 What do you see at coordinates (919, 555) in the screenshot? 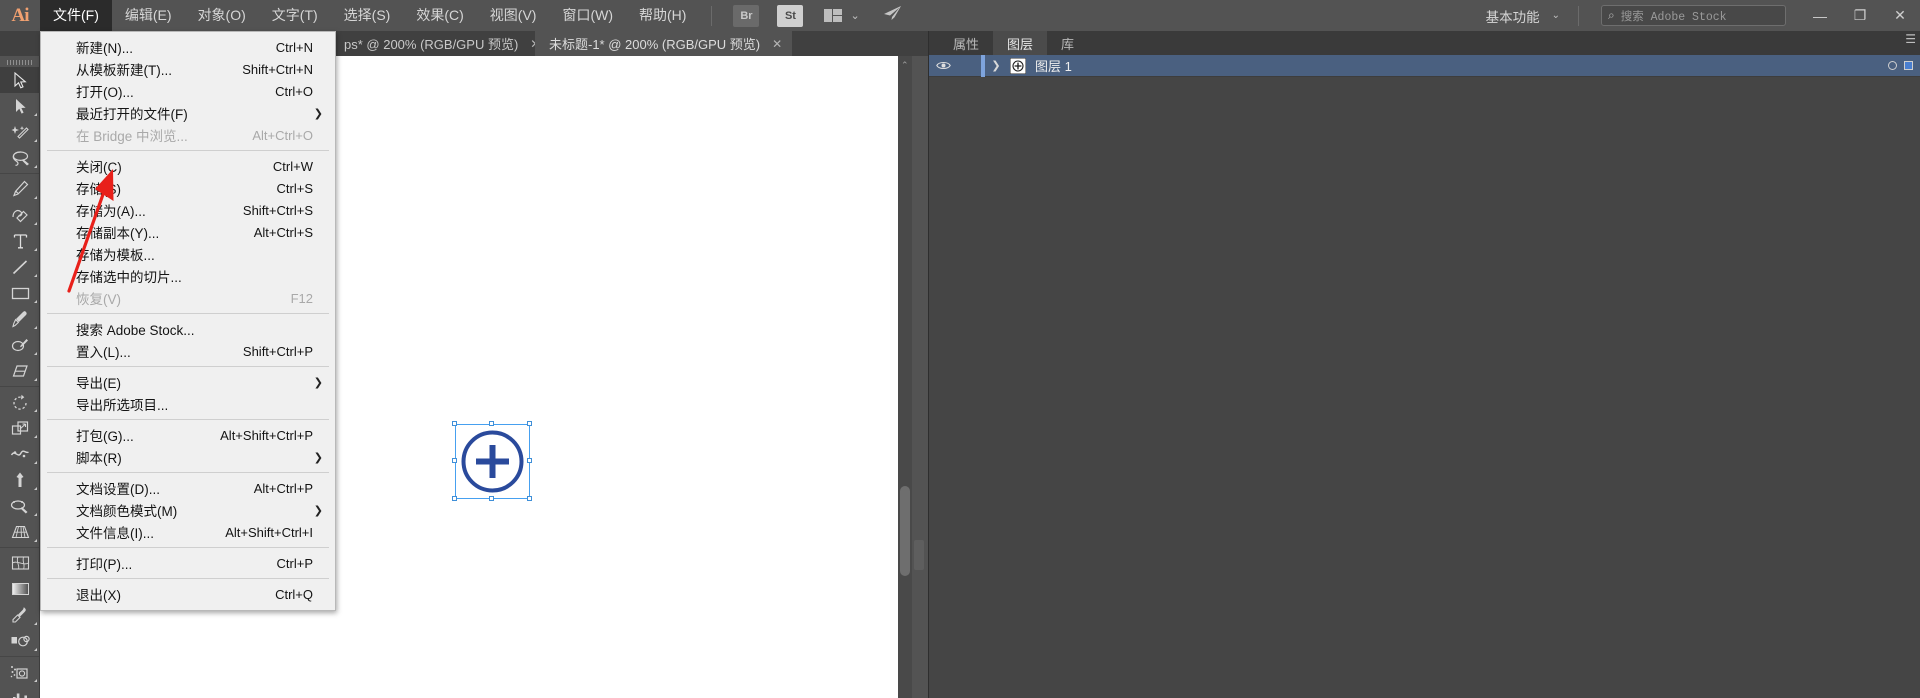
I see `panel-collapse-handle` at bounding box center [919, 555].